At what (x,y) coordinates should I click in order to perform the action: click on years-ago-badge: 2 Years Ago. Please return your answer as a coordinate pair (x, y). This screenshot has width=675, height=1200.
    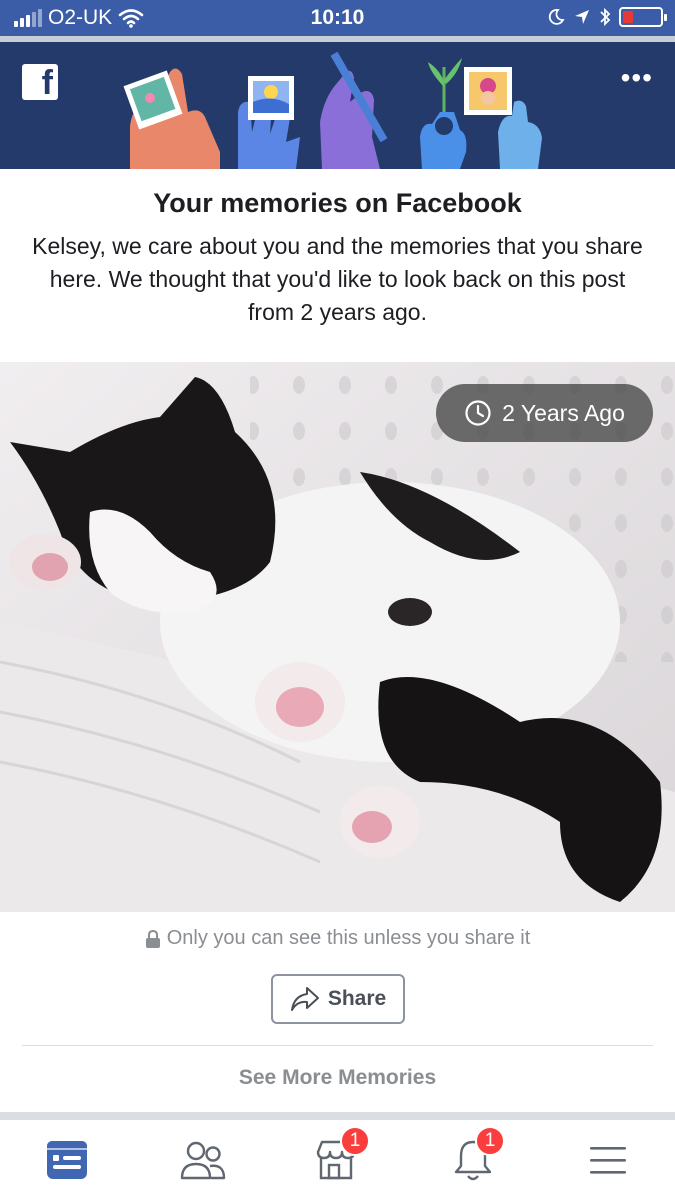
    Looking at the image, I should click on (544, 413).